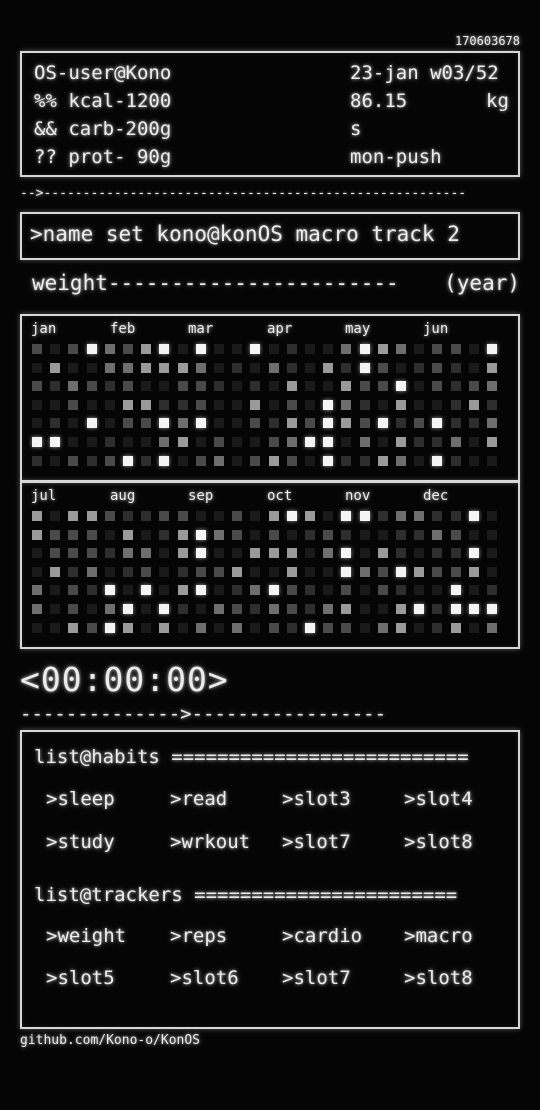 The image size is (540, 1110). Describe the element at coordinates (80, 842) in the screenshot. I see `habit-item-study: >study` at that location.